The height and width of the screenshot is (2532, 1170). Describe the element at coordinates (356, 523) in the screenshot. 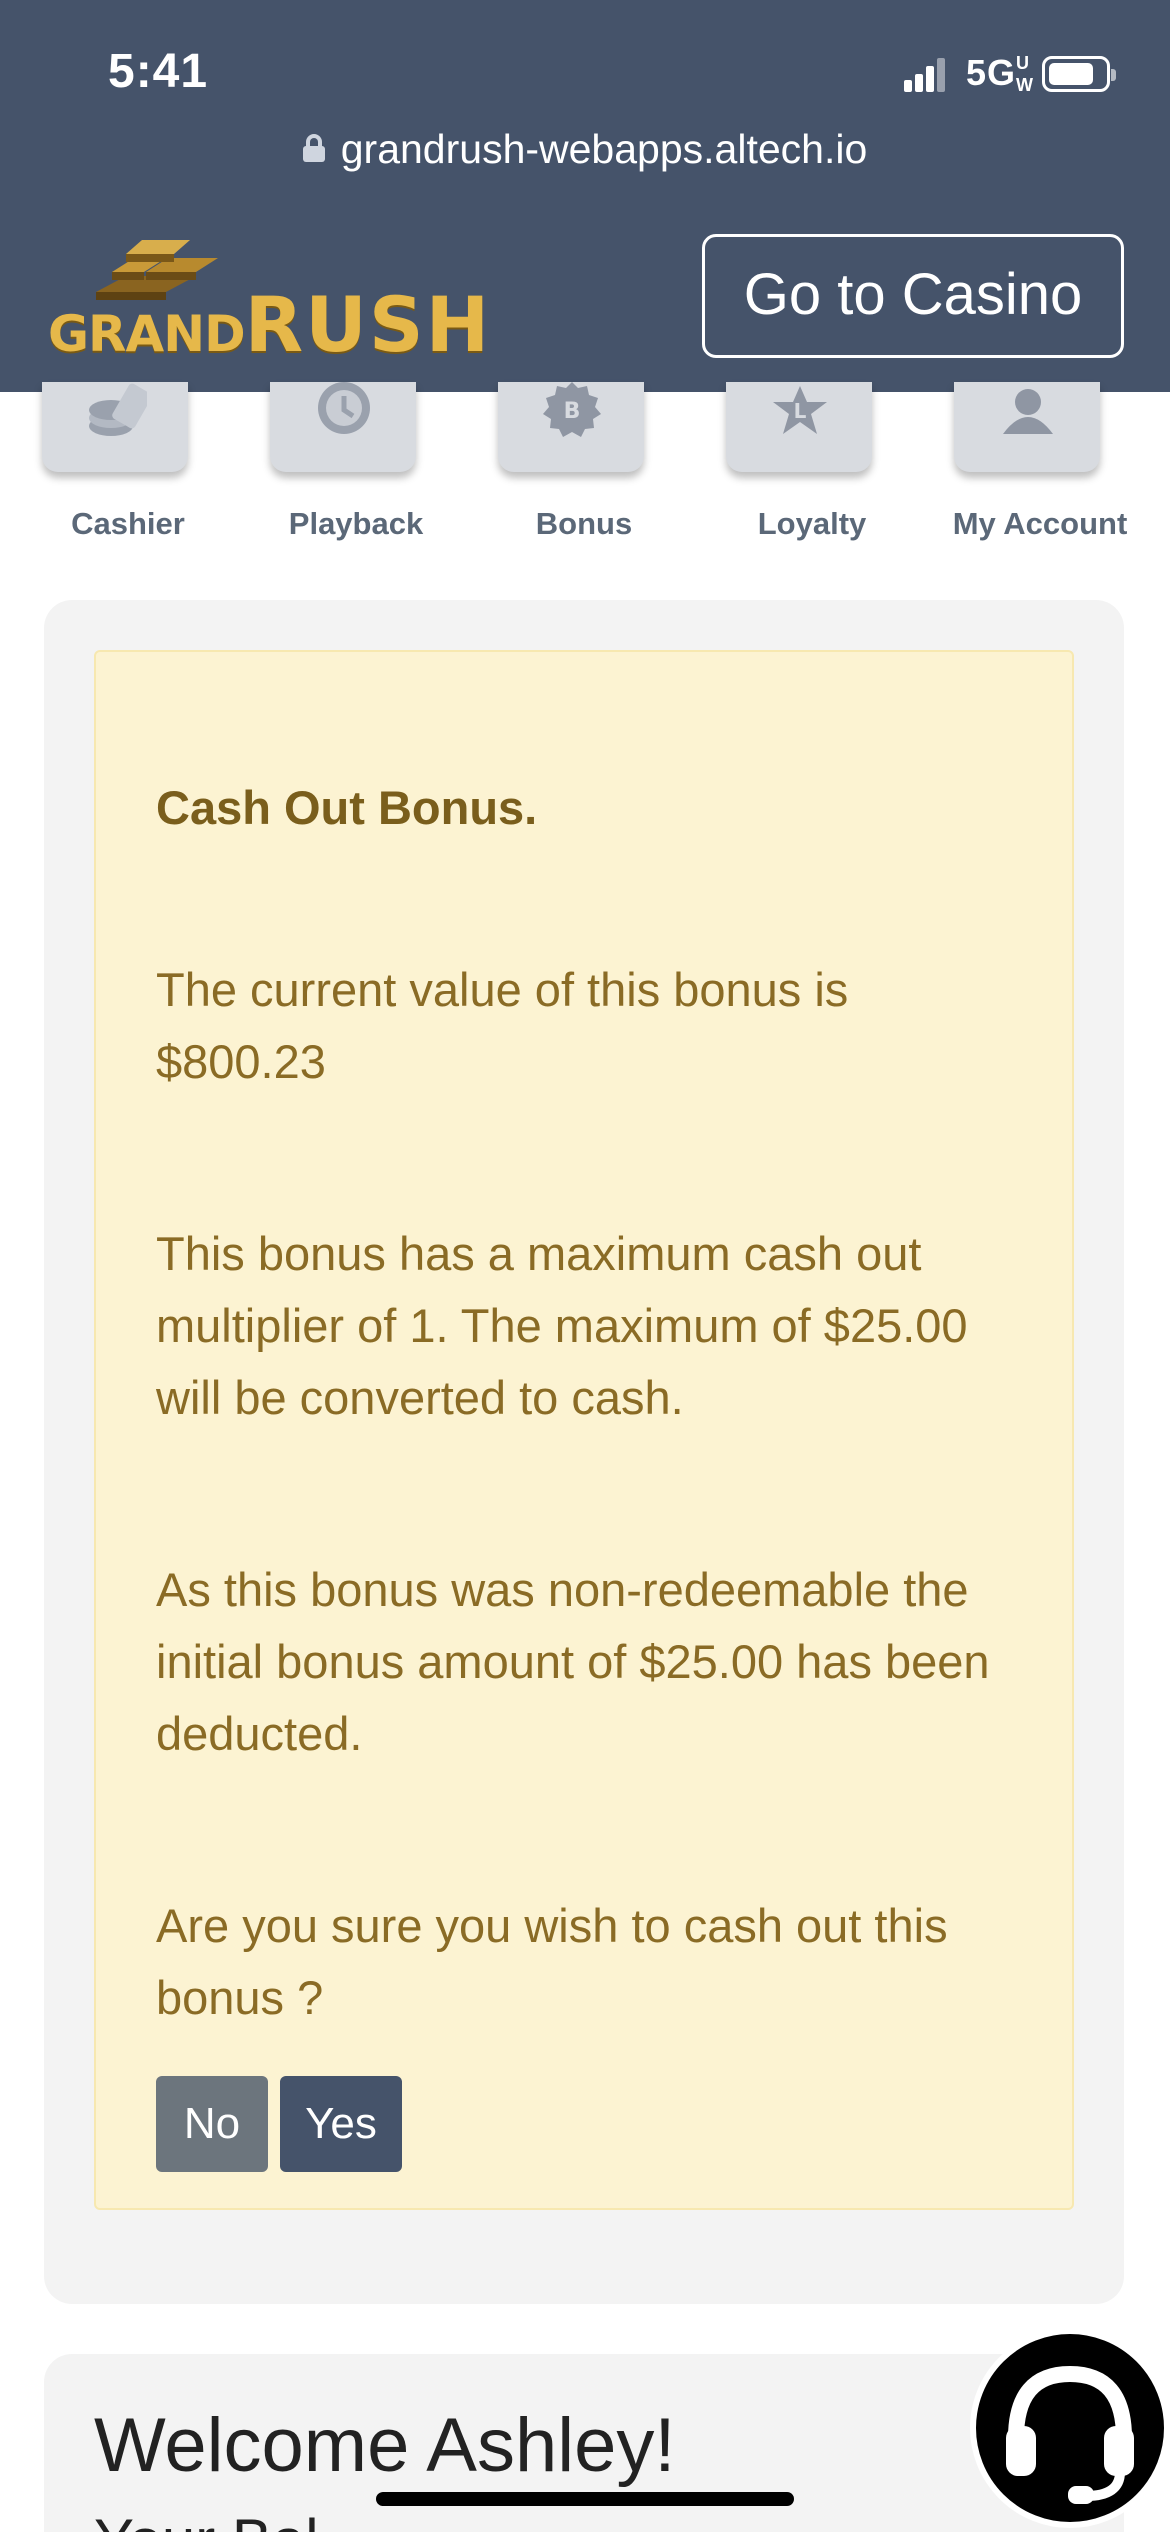

I see `nav-label-playback: Playback` at that location.